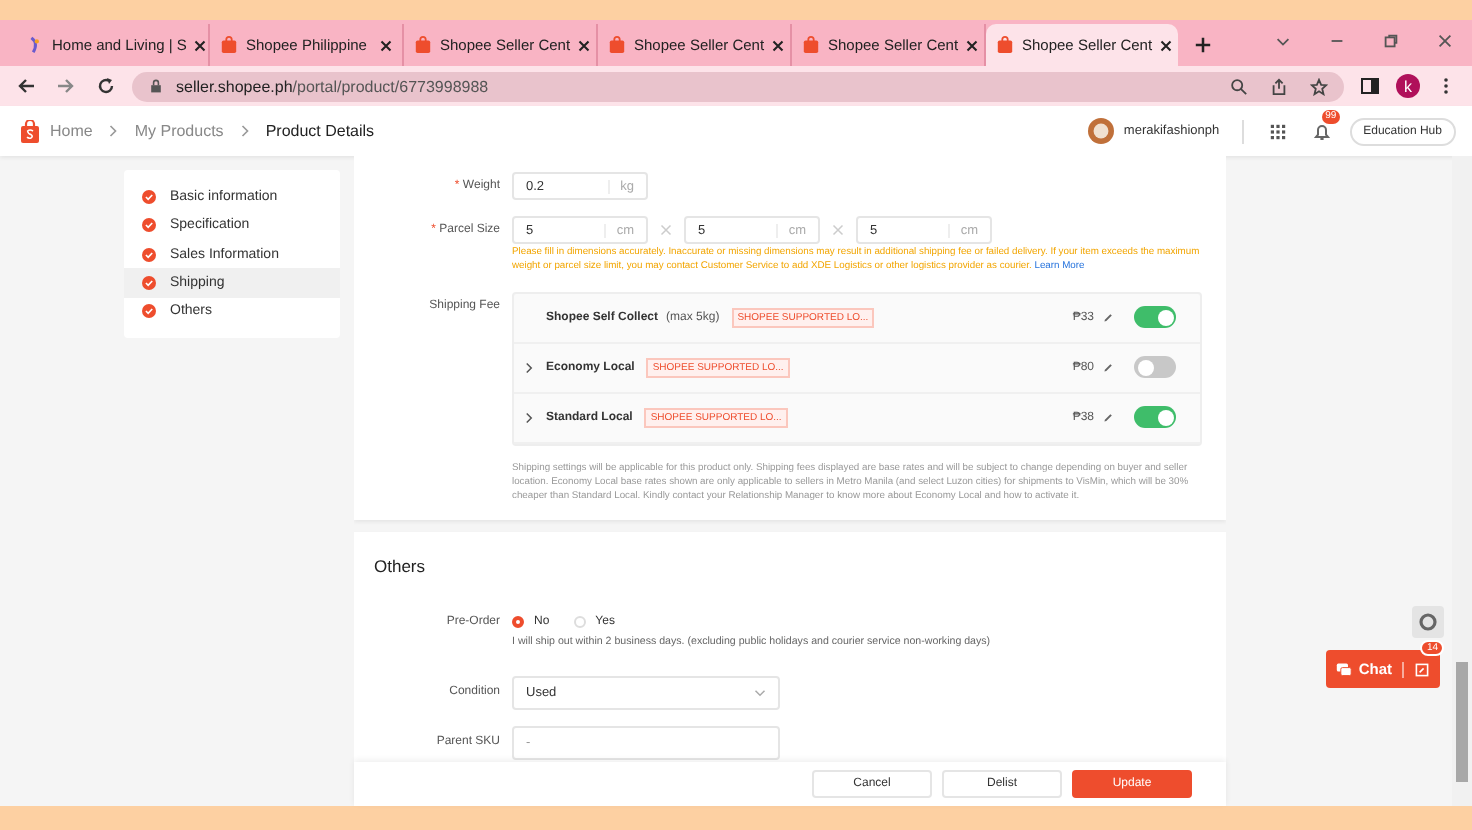  What do you see at coordinates (1462, 722) in the screenshot?
I see `scrollbar-thumb` at bounding box center [1462, 722].